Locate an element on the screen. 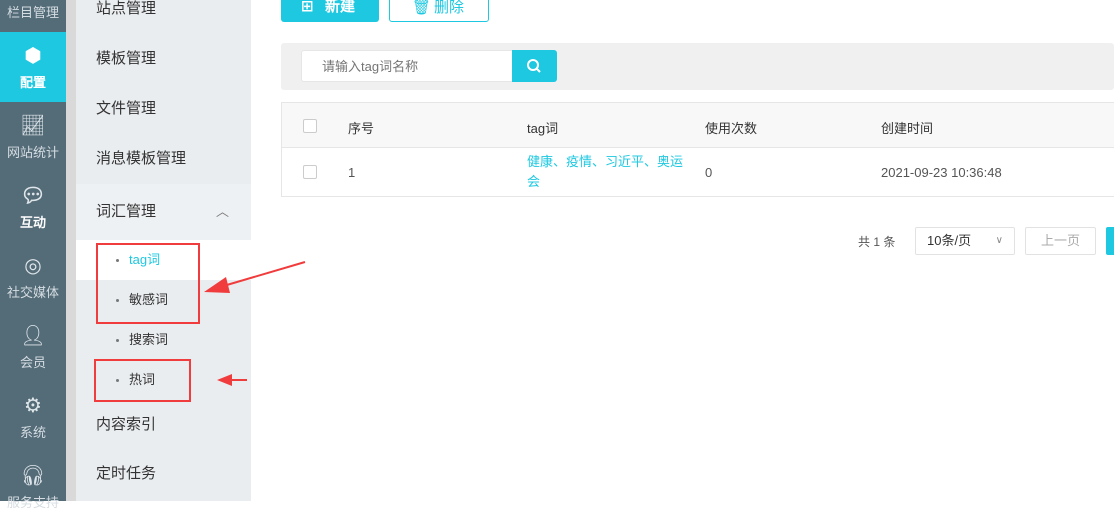 This screenshot has height=522, width=1114. sidebar-item-cron: 定时任务 is located at coordinates (163, 474).